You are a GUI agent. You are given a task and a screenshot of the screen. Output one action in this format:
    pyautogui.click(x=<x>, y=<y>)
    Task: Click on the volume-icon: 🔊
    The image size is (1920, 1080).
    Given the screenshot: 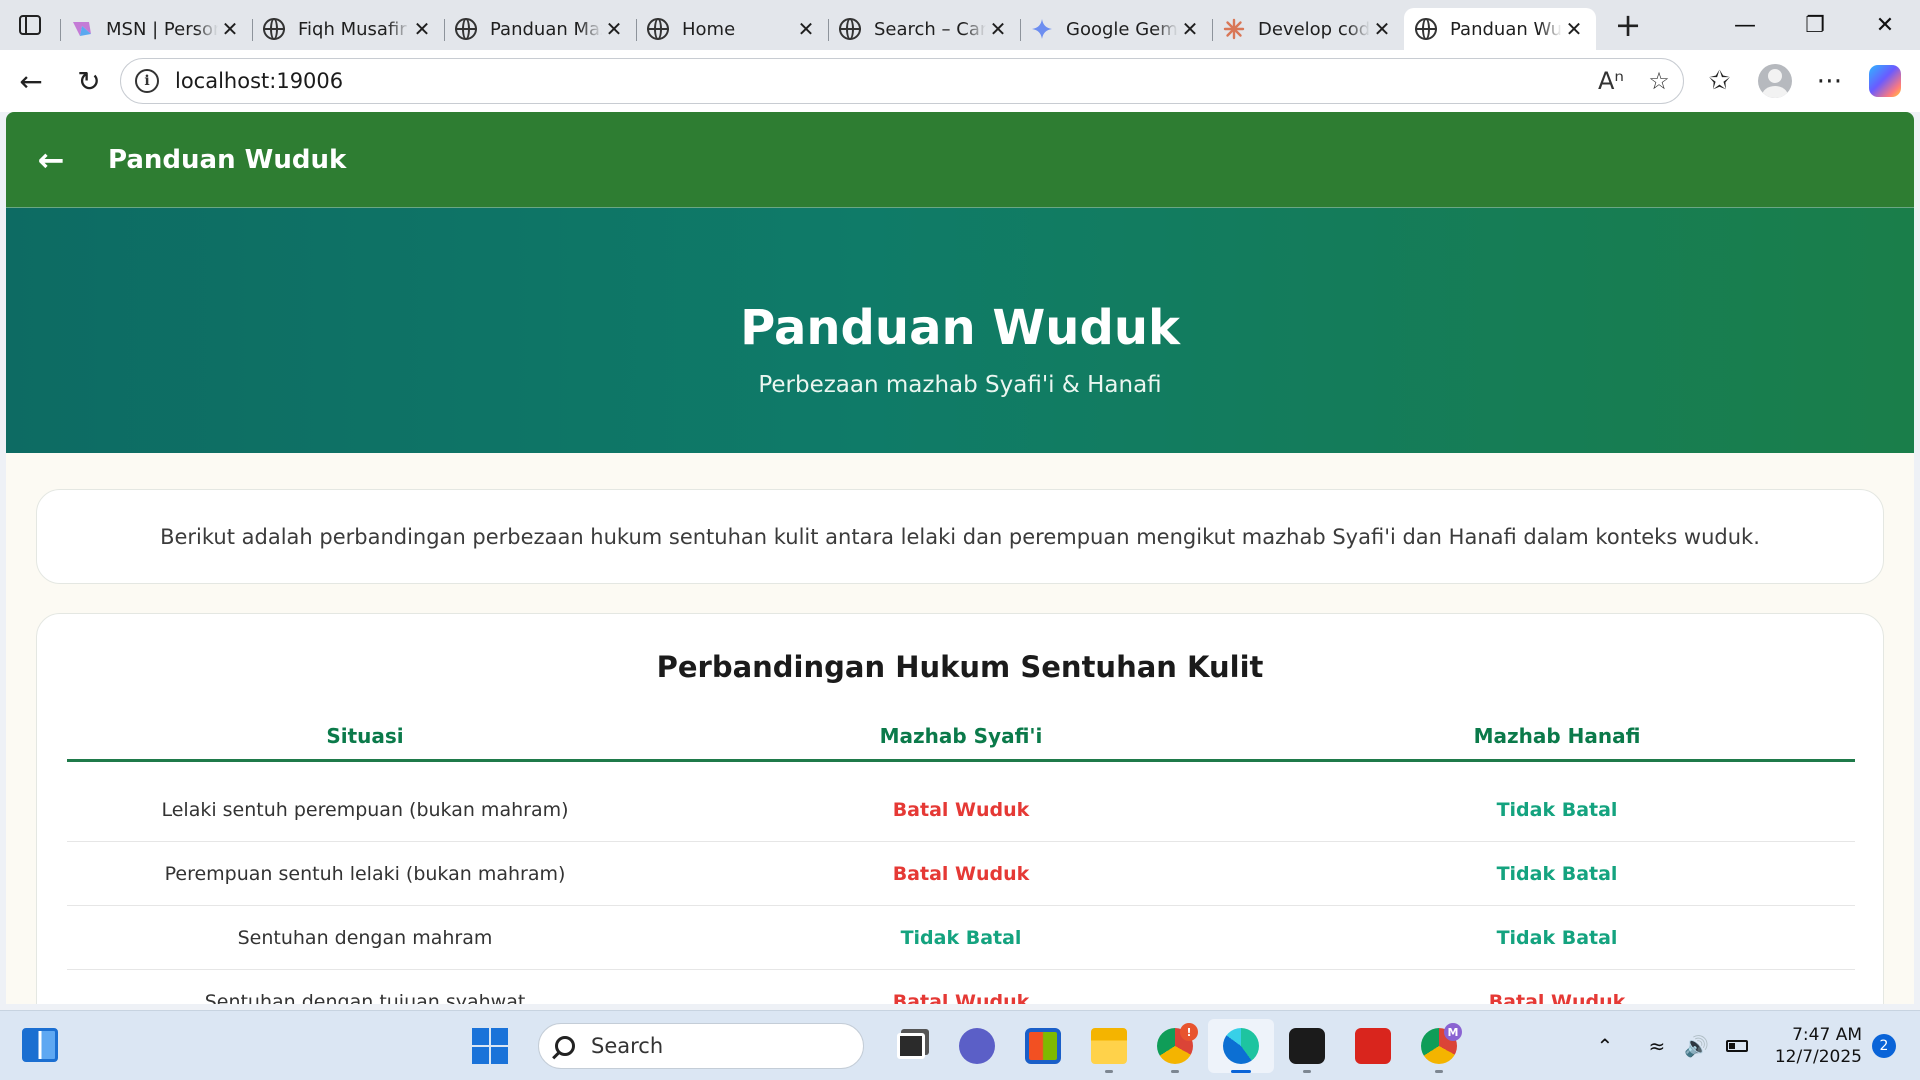 What is the action you would take?
    pyautogui.click(x=1697, y=1046)
    